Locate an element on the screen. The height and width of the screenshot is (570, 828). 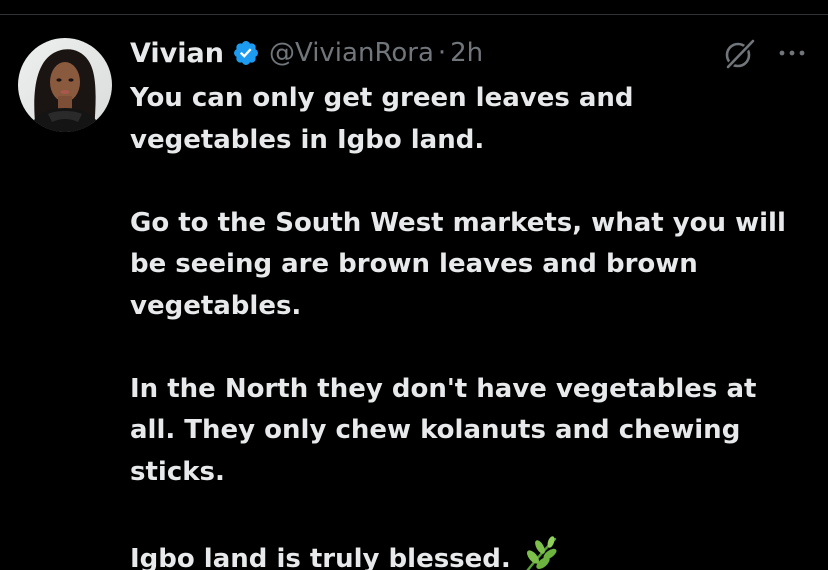
profile-photo-icon is located at coordinates (65, 85).